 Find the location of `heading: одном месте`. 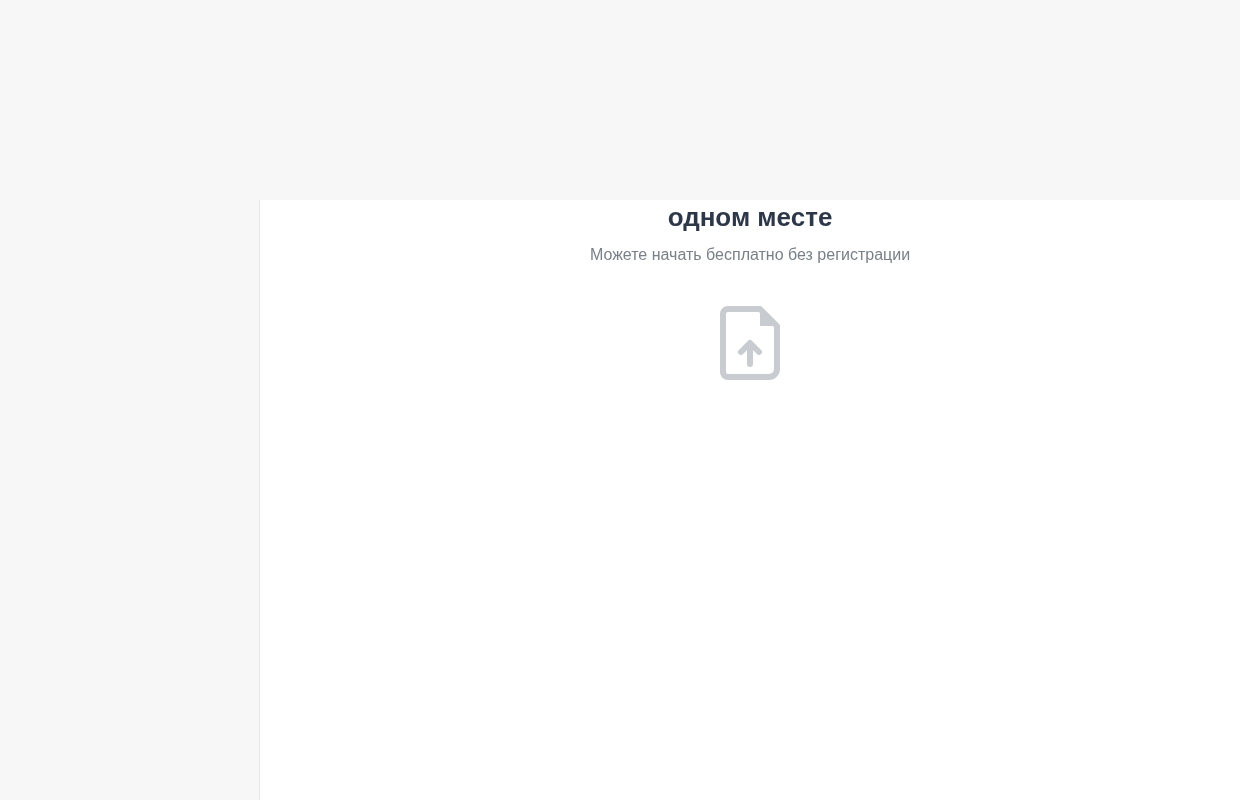

heading: одном месте is located at coordinates (750, 217).